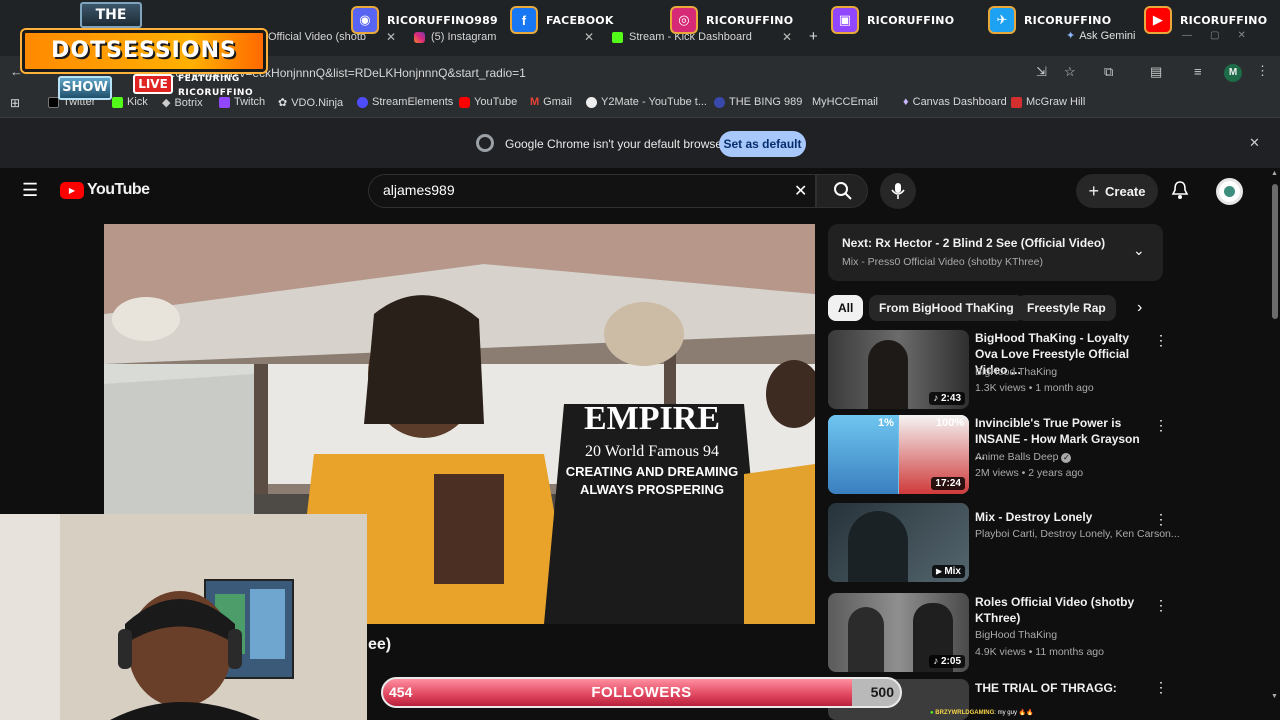 This screenshot has height=720, width=1280. What do you see at coordinates (845, 20) in the screenshot?
I see `twitch-icon: ▣` at bounding box center [845, 20].